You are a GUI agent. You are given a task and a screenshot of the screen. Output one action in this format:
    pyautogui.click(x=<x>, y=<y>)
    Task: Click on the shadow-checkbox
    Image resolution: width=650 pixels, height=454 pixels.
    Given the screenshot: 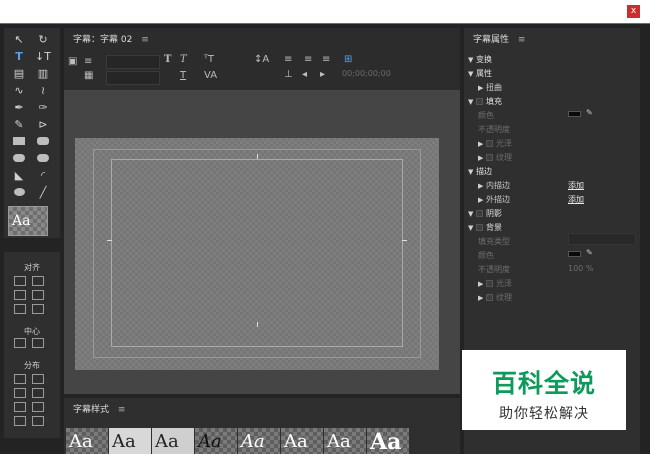 What is the action you would take?
    pyautogui.click(x=479, y=213)
    